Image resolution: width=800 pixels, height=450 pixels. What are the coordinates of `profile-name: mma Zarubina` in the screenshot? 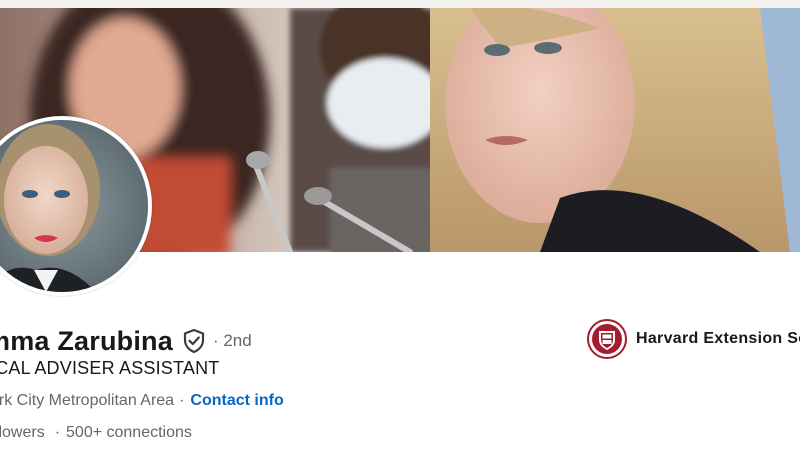 It's located at (86, 340).